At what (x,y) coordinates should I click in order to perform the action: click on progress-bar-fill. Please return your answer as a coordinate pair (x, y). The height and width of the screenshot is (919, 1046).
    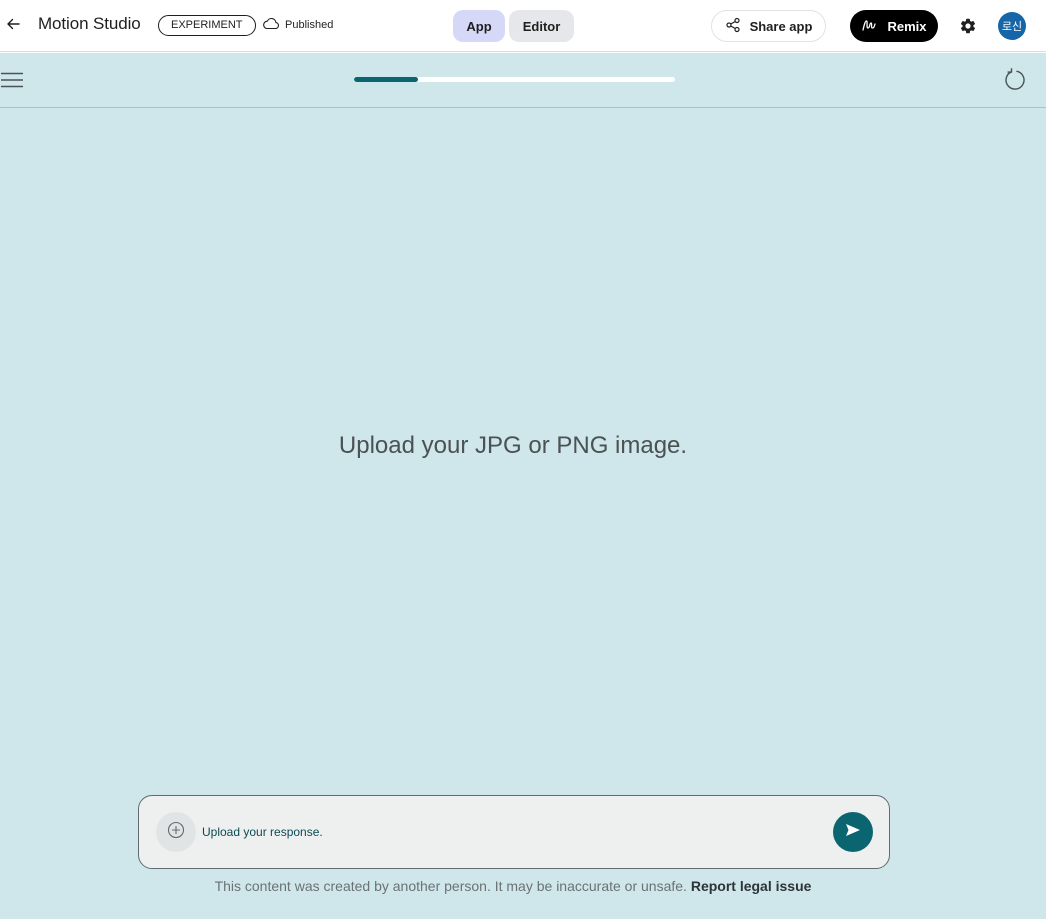
    Looking at the image, I should click on (386, 79).